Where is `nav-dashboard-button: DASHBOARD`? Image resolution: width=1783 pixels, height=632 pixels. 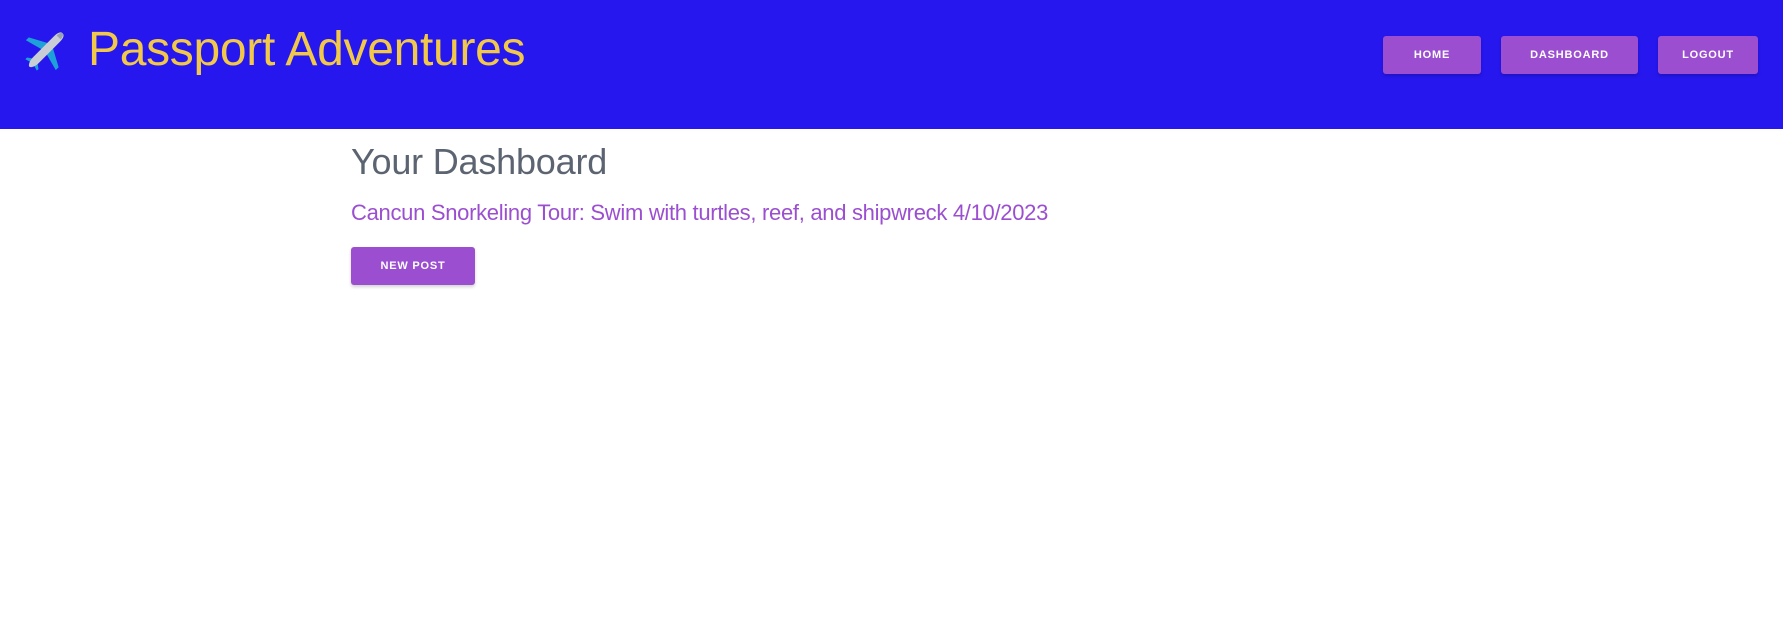 nav-dashboard-button: DASHBOARD is located at coordinates (1569, 55).